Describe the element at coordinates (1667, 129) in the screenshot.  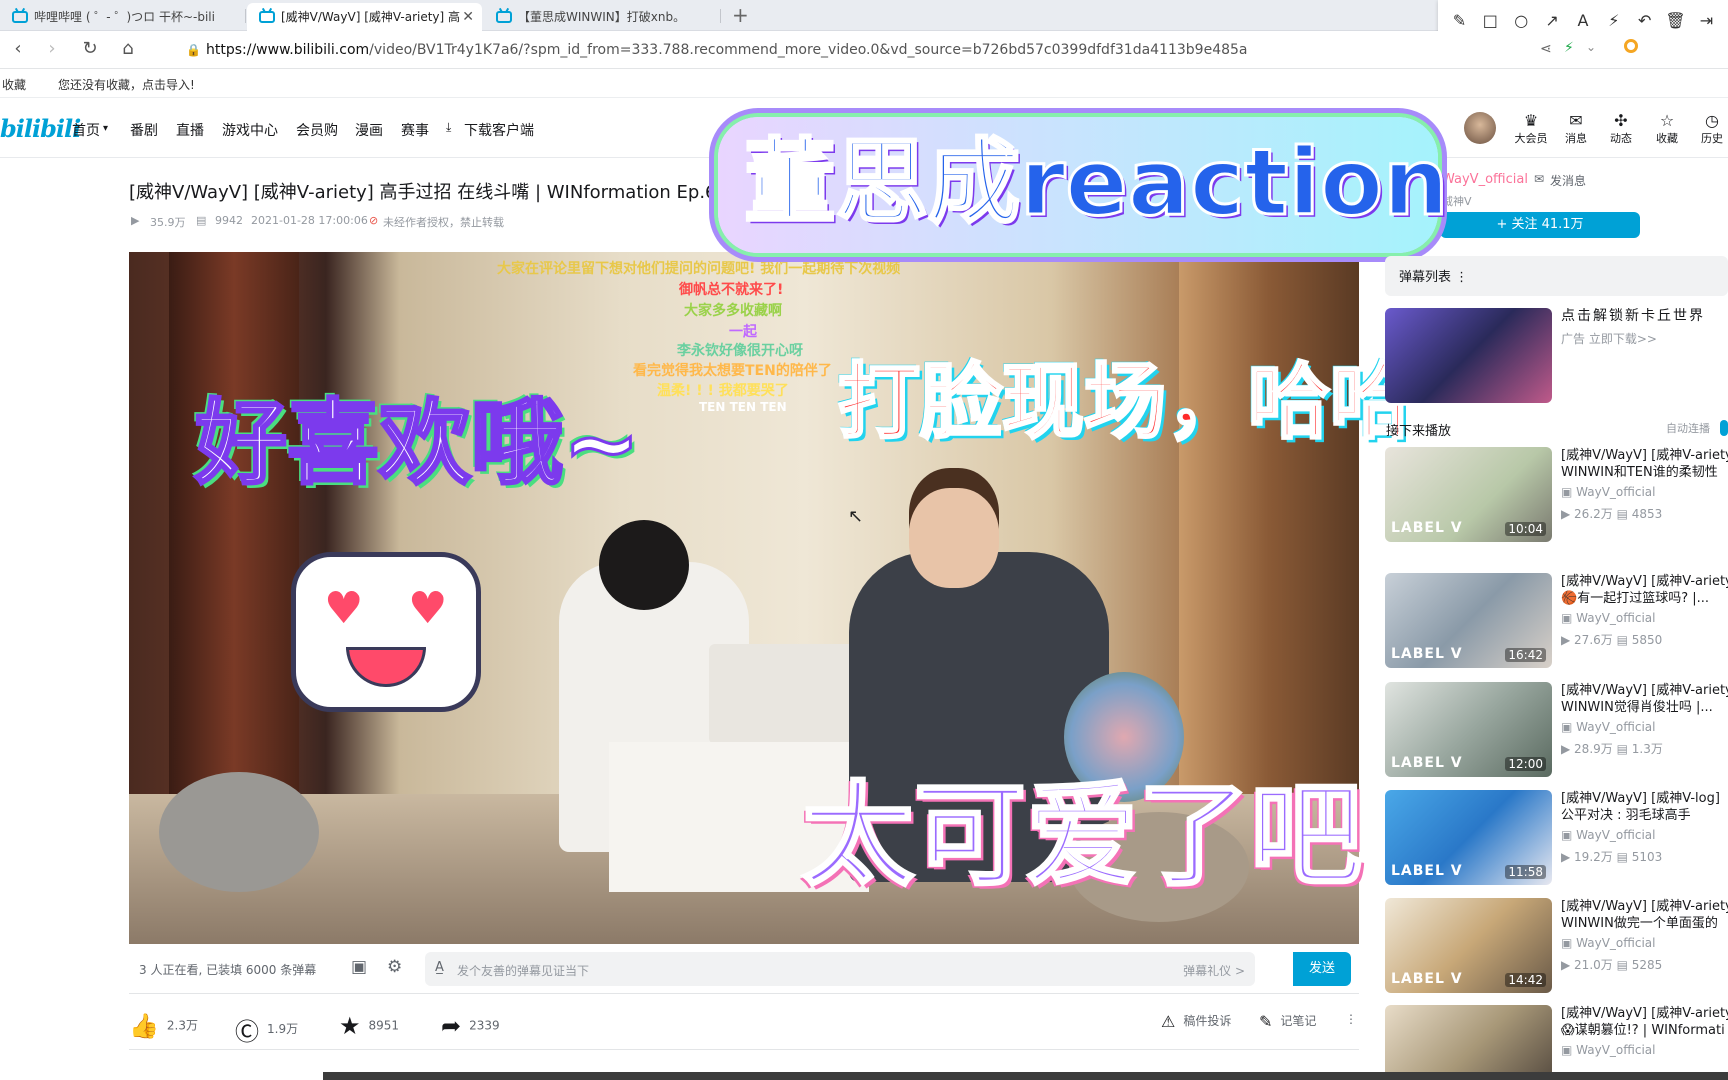
I see `favorites-button: ☆ 收藏` at that location.